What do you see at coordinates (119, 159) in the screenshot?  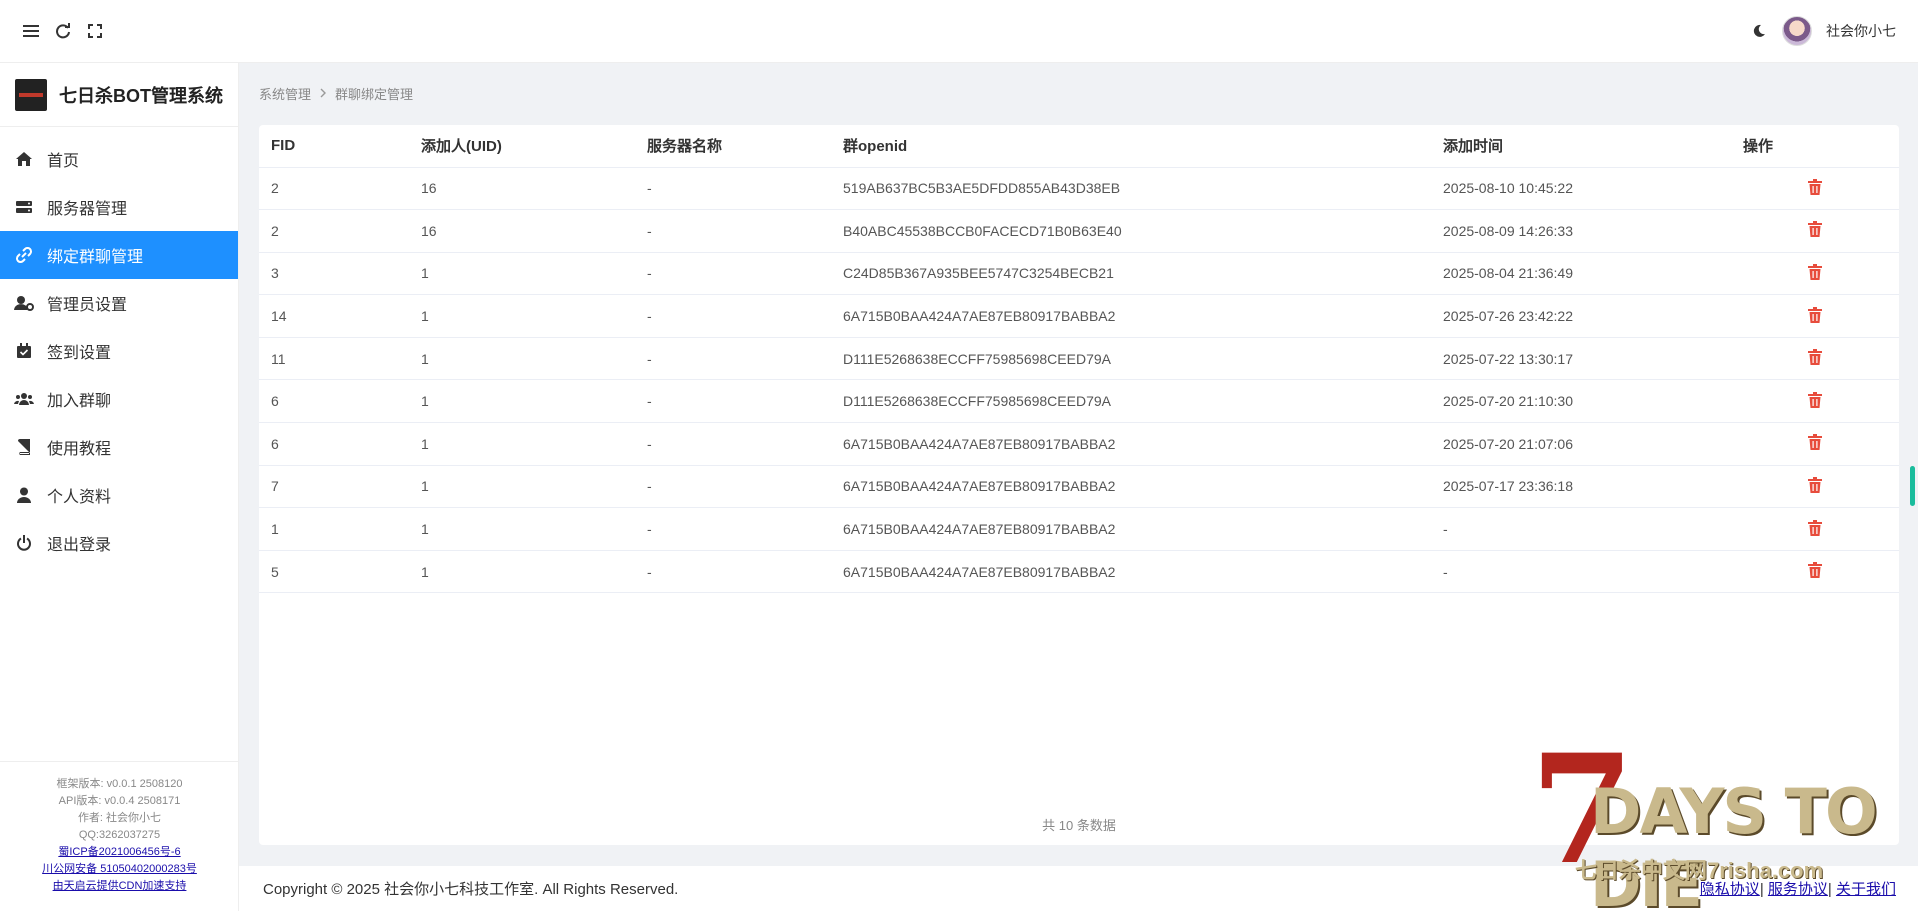 I see `sidebar-item-home: 首页` at bounding box center [119, 159].